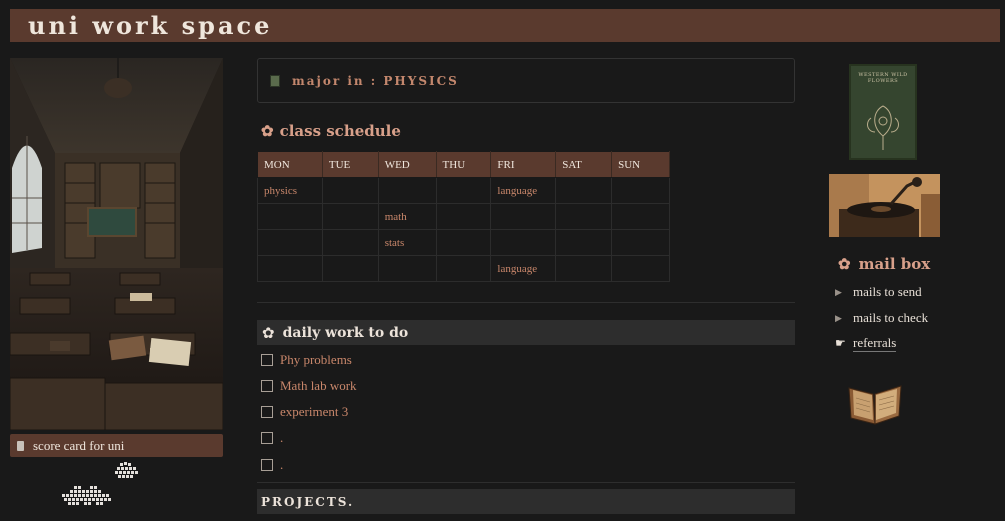  I want to click on table-cell: physics, so click(290, 190).